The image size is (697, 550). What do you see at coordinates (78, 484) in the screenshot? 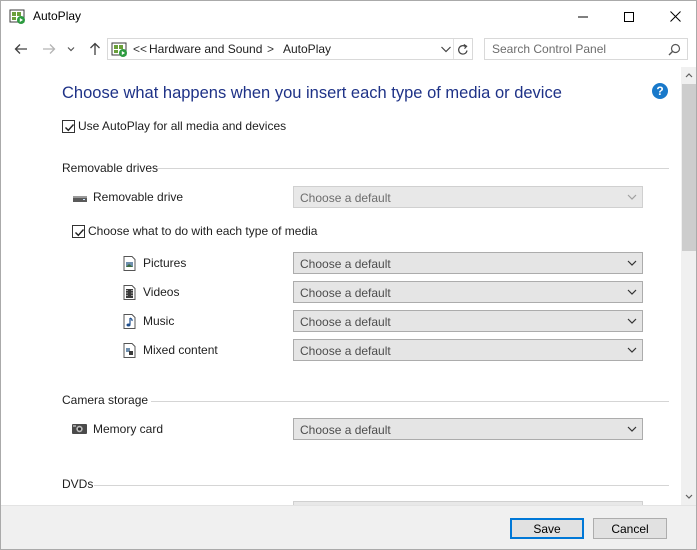
I see `section-title-dvds: DVDs` at bounding box center [78, 484].